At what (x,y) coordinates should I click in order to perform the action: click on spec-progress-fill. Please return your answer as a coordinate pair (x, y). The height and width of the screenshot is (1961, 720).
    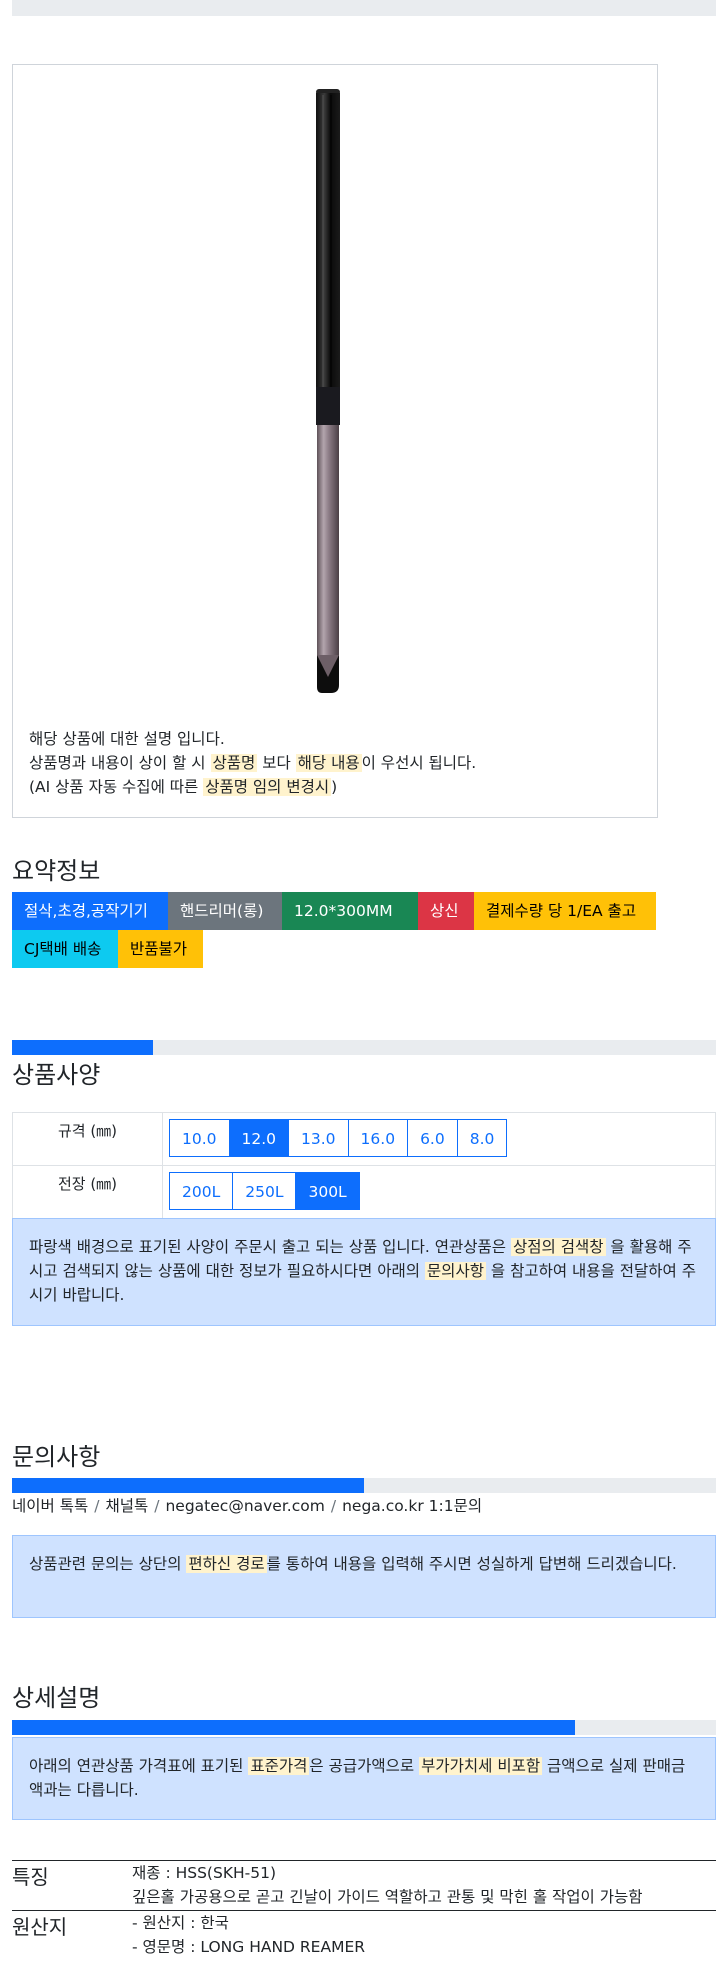
    Looking at the image, I should click on (82, 1047).